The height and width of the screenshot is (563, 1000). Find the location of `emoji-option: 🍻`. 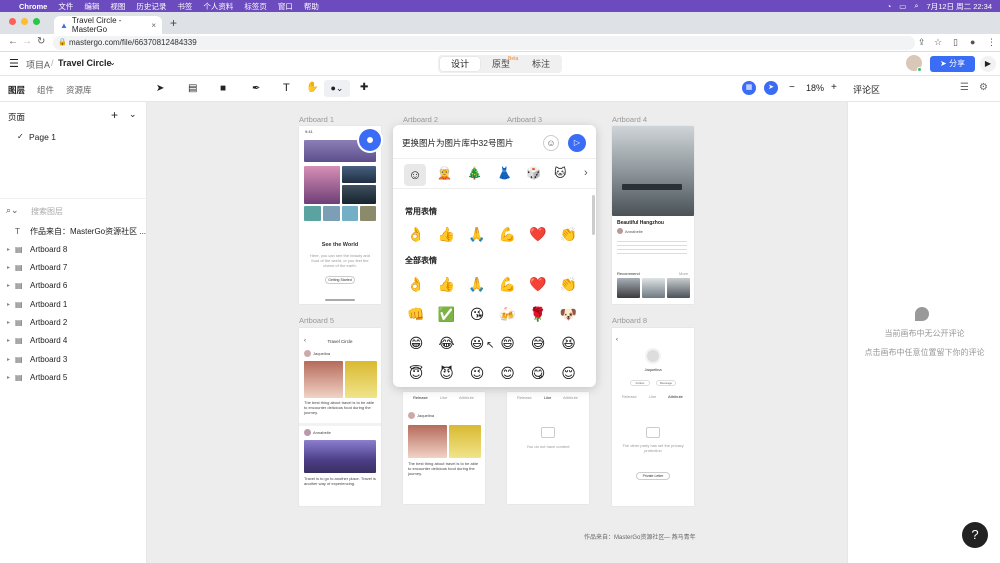

emoji-option: 🍻 is located at coordinates (508, 314).